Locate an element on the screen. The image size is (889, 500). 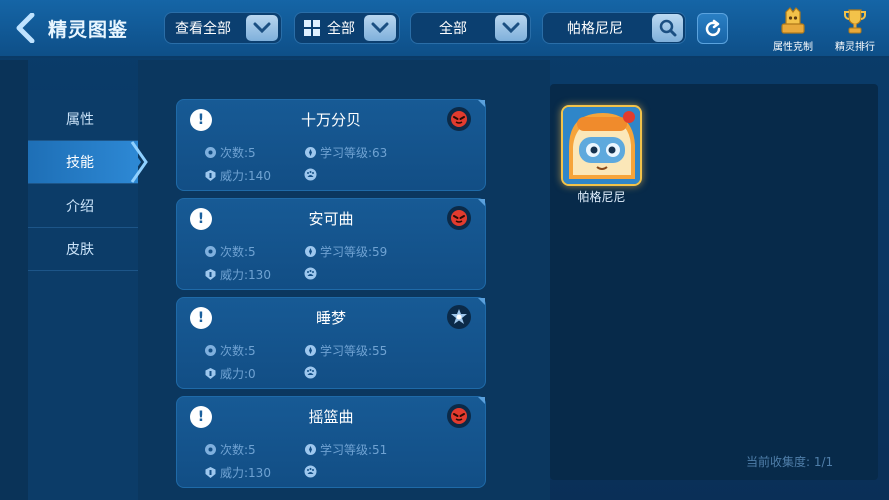
skill-name: 摇篮曲 is located at coordinates (331, 417).